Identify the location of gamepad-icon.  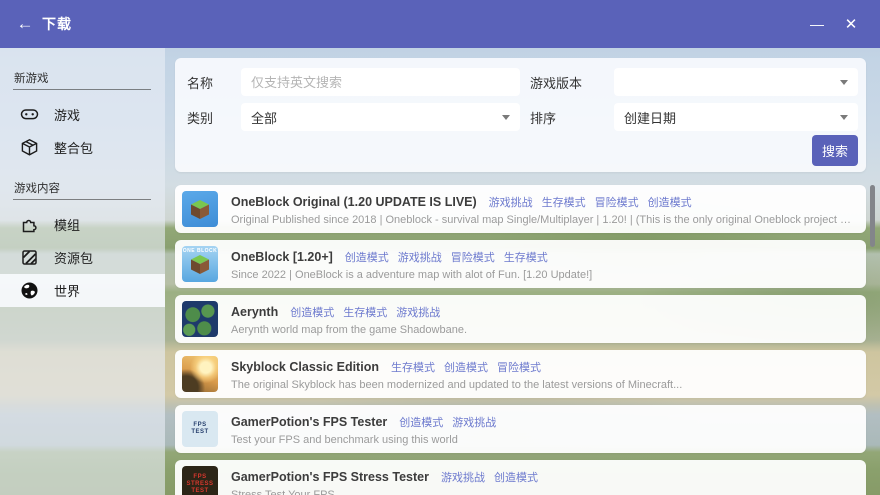
(29, 114).